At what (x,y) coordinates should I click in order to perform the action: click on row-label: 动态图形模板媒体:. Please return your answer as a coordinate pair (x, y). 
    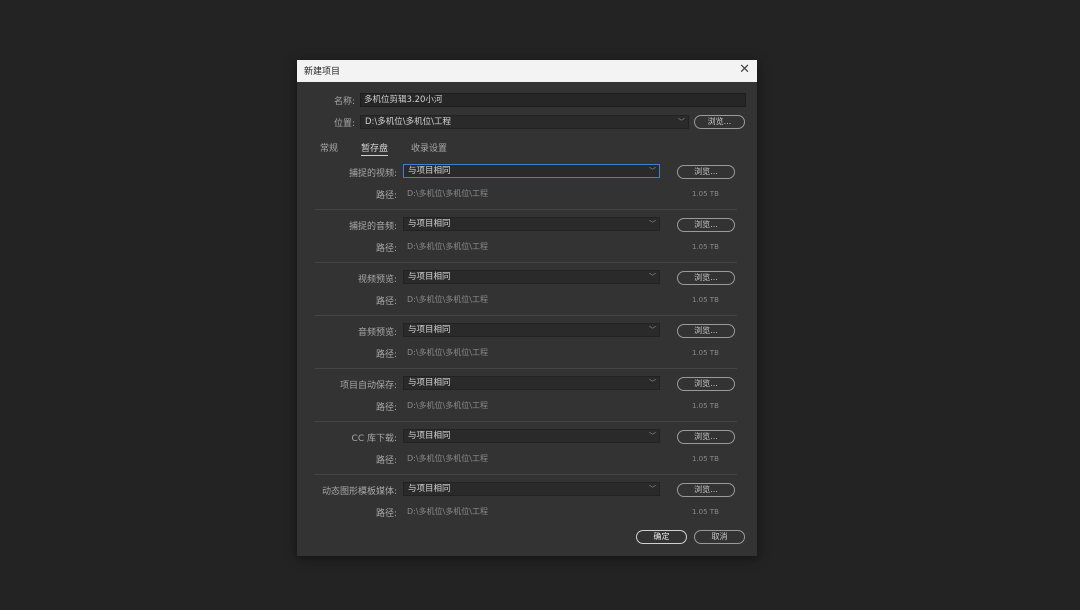
    Looking at the image, I should click on (359, 492).